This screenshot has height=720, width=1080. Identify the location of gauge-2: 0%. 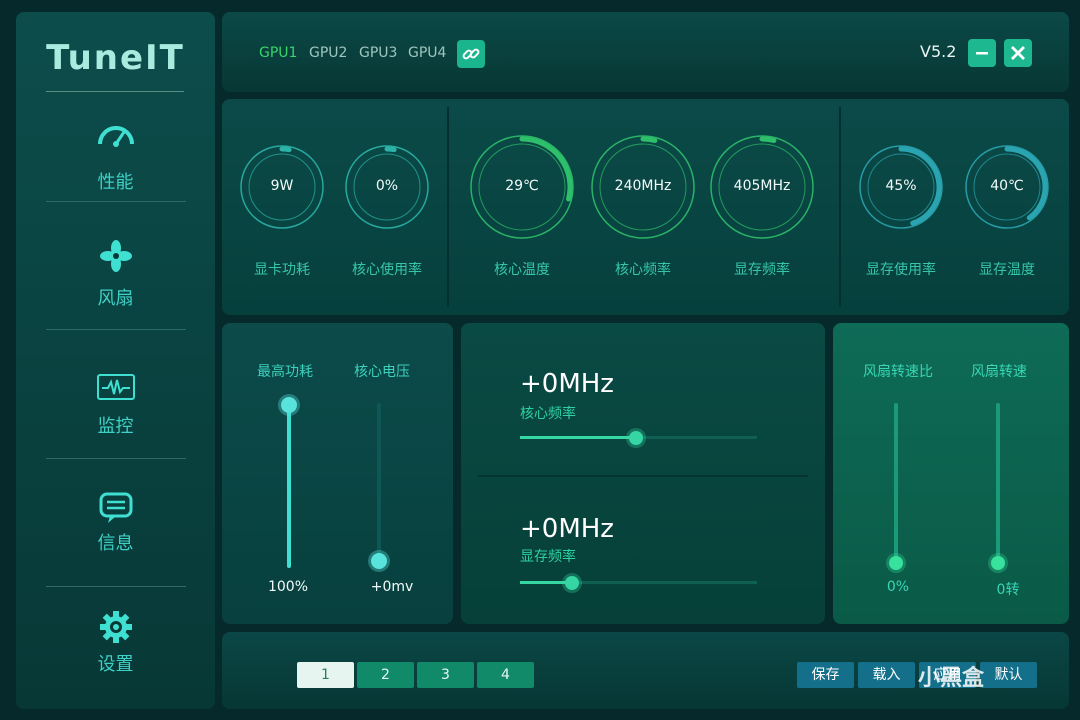
(387, 187).